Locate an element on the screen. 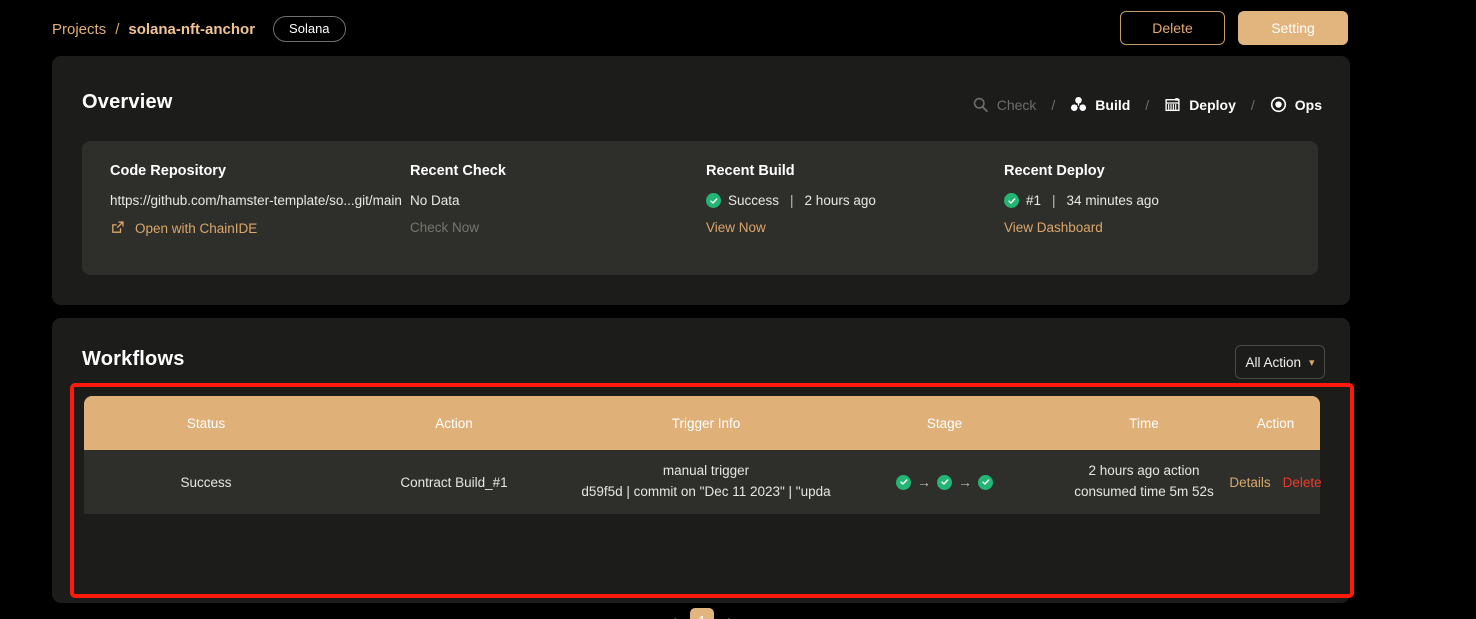 The image size is (1476, 619). recent-build-status: Success is located at coordinates (754, 200).